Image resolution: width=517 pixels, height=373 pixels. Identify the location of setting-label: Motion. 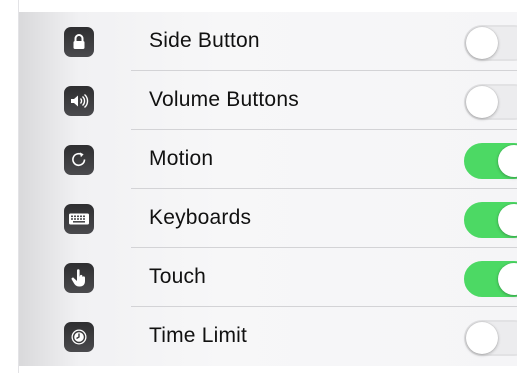
(181, 158).